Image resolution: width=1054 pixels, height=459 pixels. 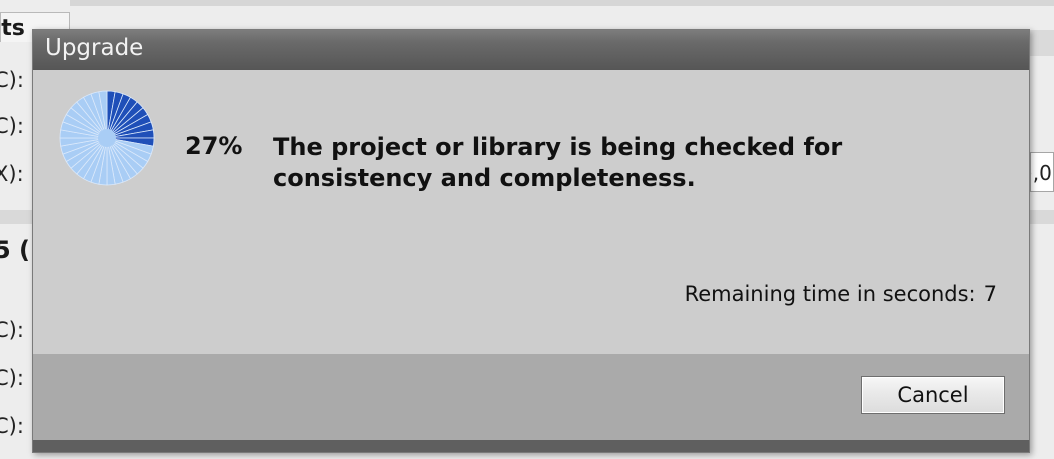 I want to click on progress-hub, so click(x=107, y=138).